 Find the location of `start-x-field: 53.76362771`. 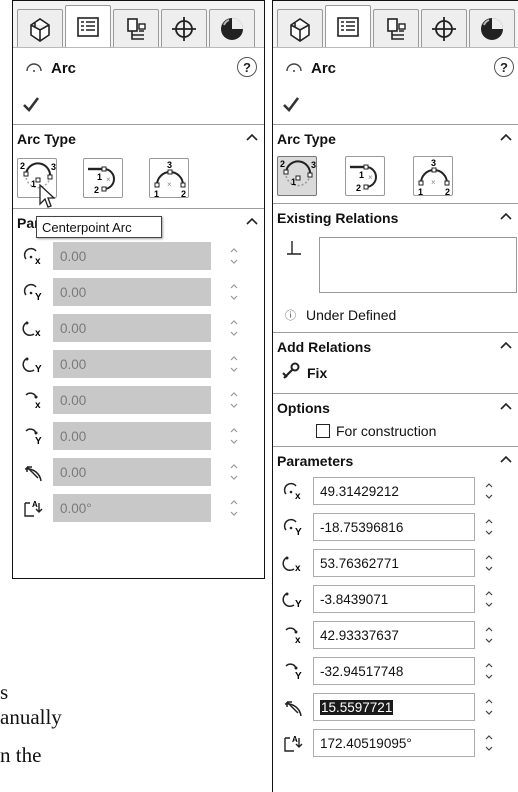

start-x-field: 53.76362771 is located at coordinates (394, 563).